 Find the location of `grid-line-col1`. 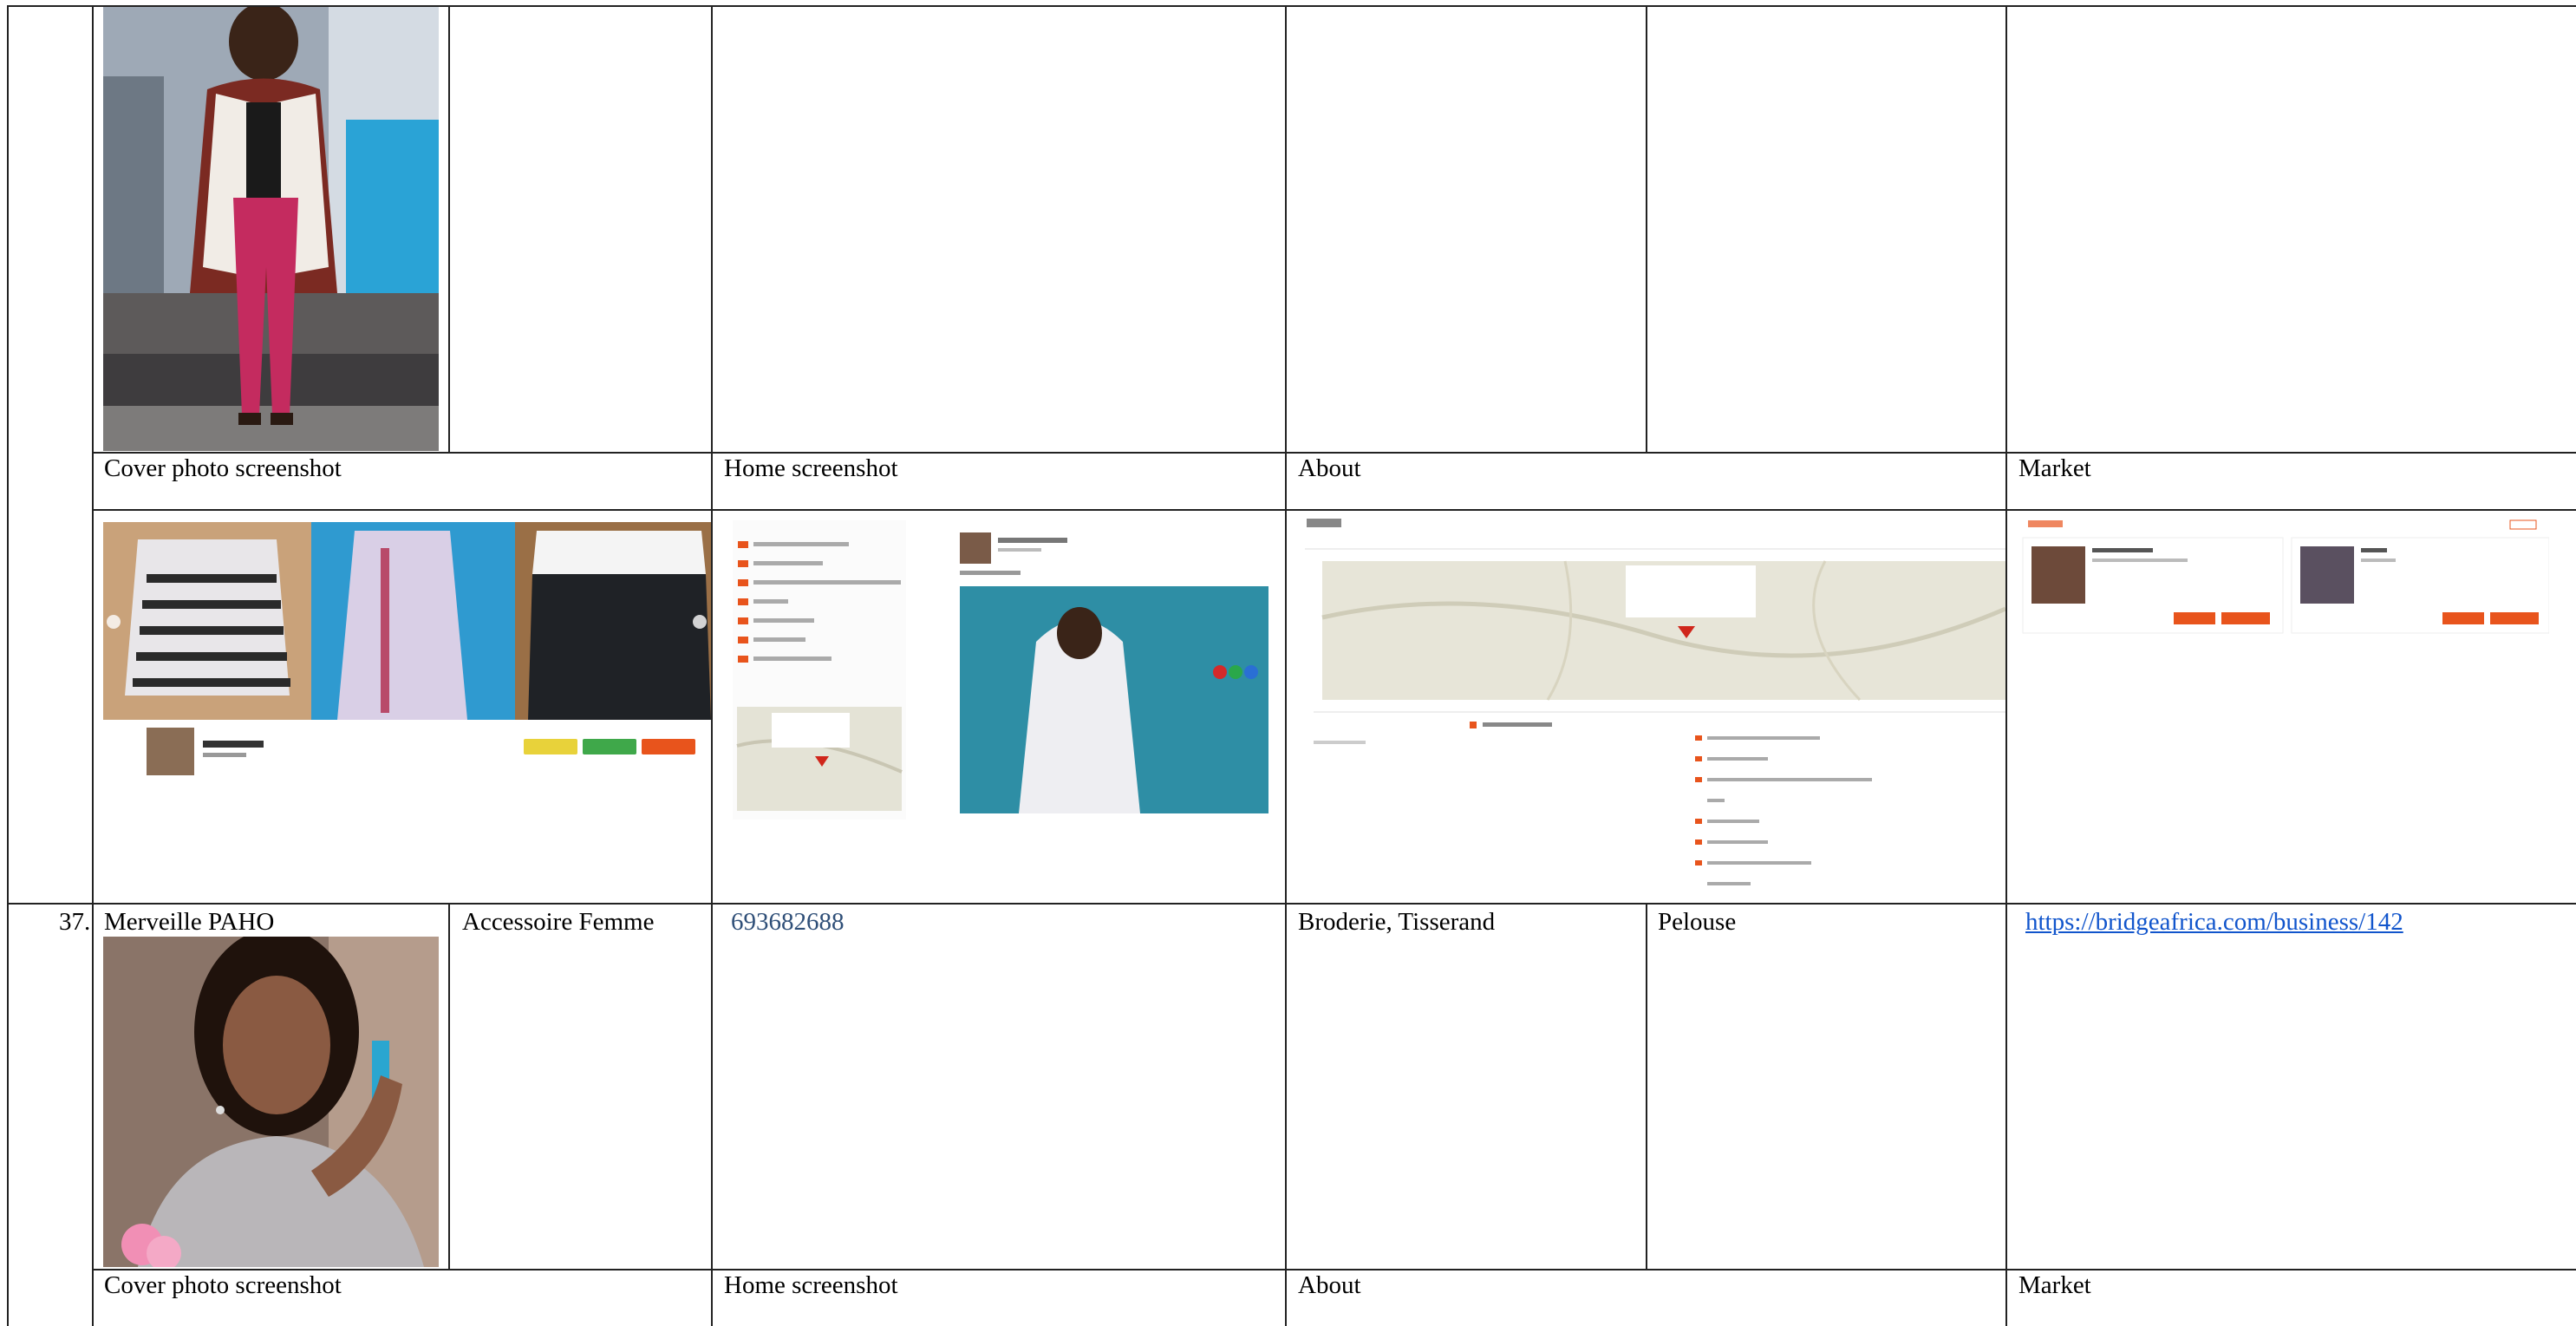

grid-line-col1 is located at coordinates (93, 665).